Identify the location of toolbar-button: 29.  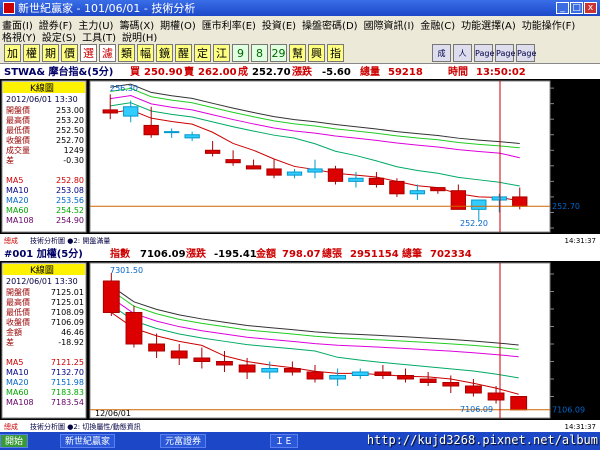
(278, 53).